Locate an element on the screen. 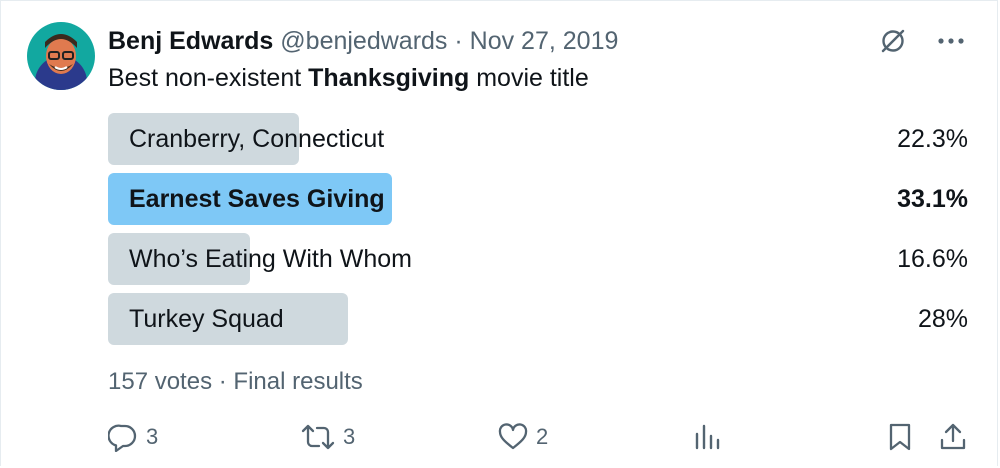  share-button is located at coordinates (953, 437).